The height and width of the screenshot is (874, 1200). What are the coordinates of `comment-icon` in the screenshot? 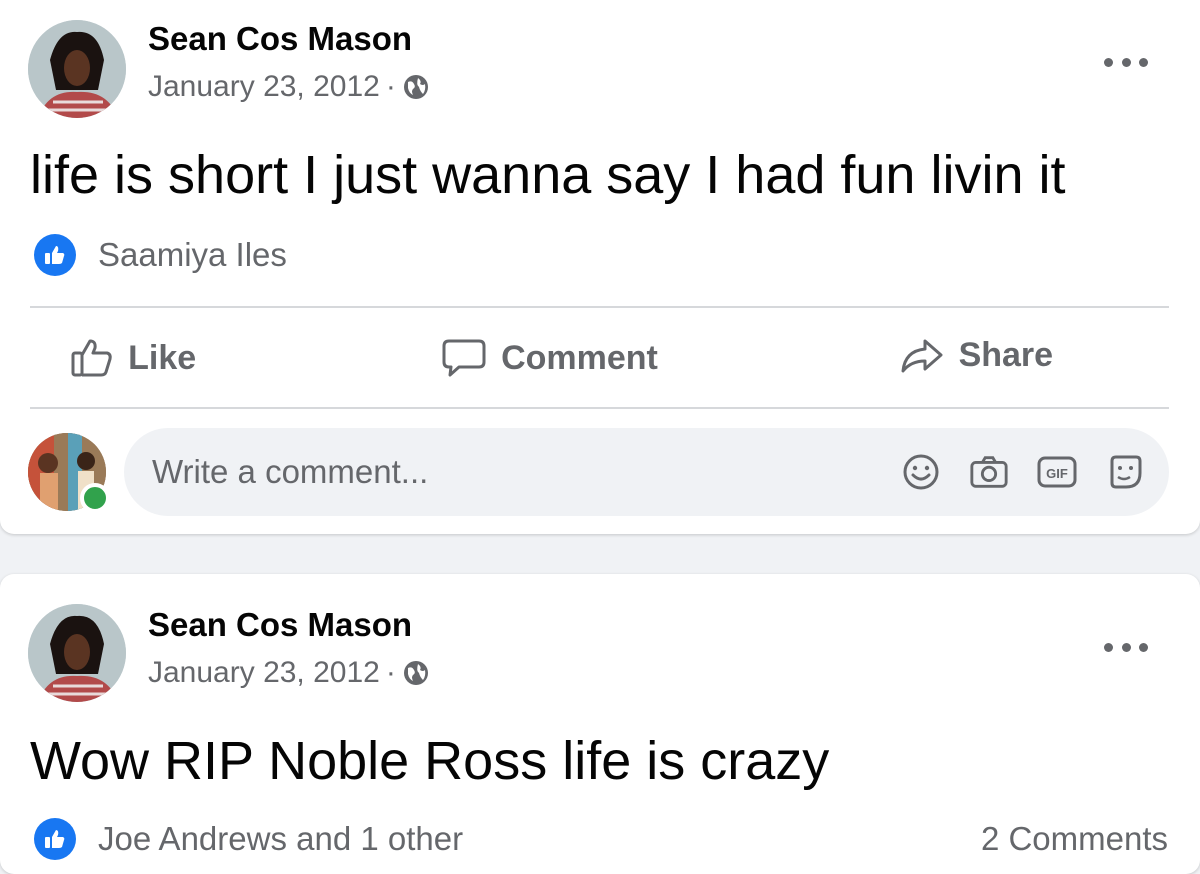 It's located at (464, 358).